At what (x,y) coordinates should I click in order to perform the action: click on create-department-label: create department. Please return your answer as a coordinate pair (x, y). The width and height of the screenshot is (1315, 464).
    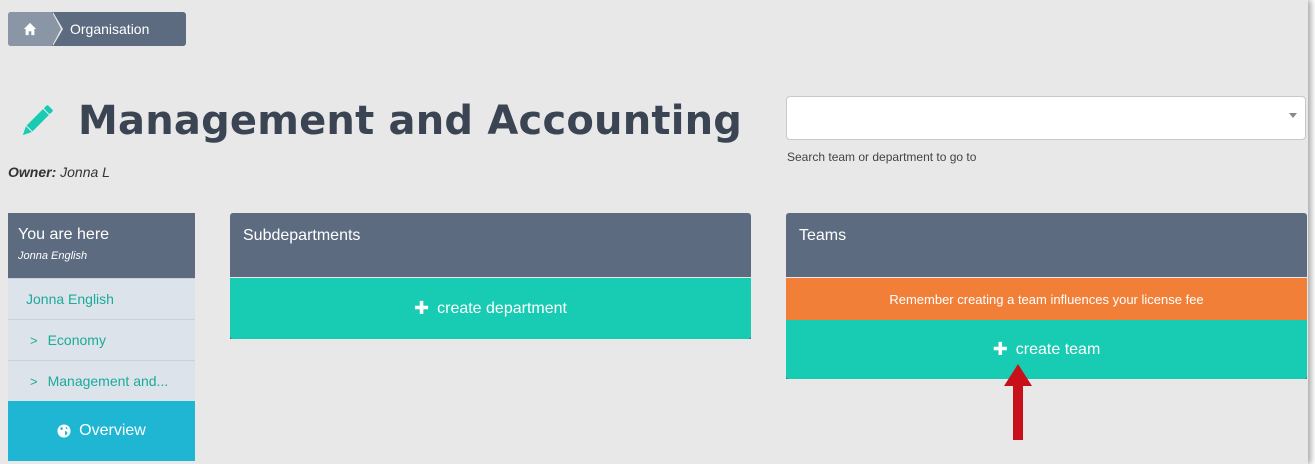
    Looking at the image, I should click on (502, 308).